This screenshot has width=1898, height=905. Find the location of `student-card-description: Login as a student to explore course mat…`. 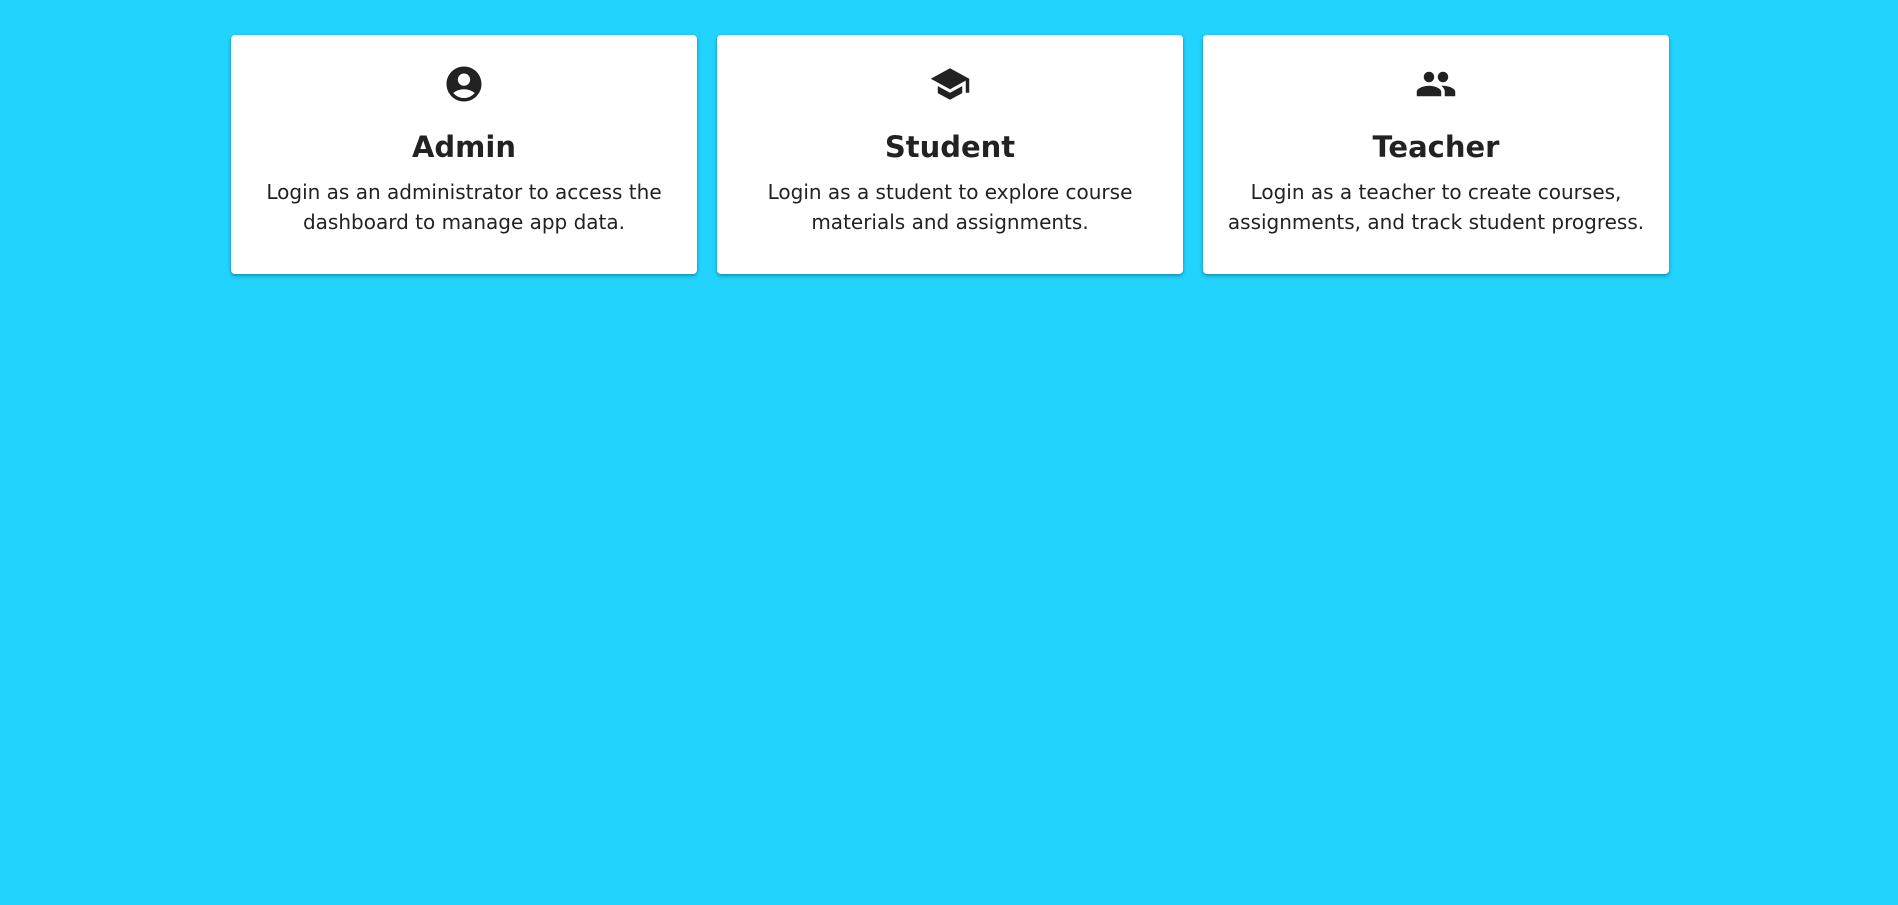

student-card-description: Login as a student to explore course mat… is located at coordinates (950, 207).